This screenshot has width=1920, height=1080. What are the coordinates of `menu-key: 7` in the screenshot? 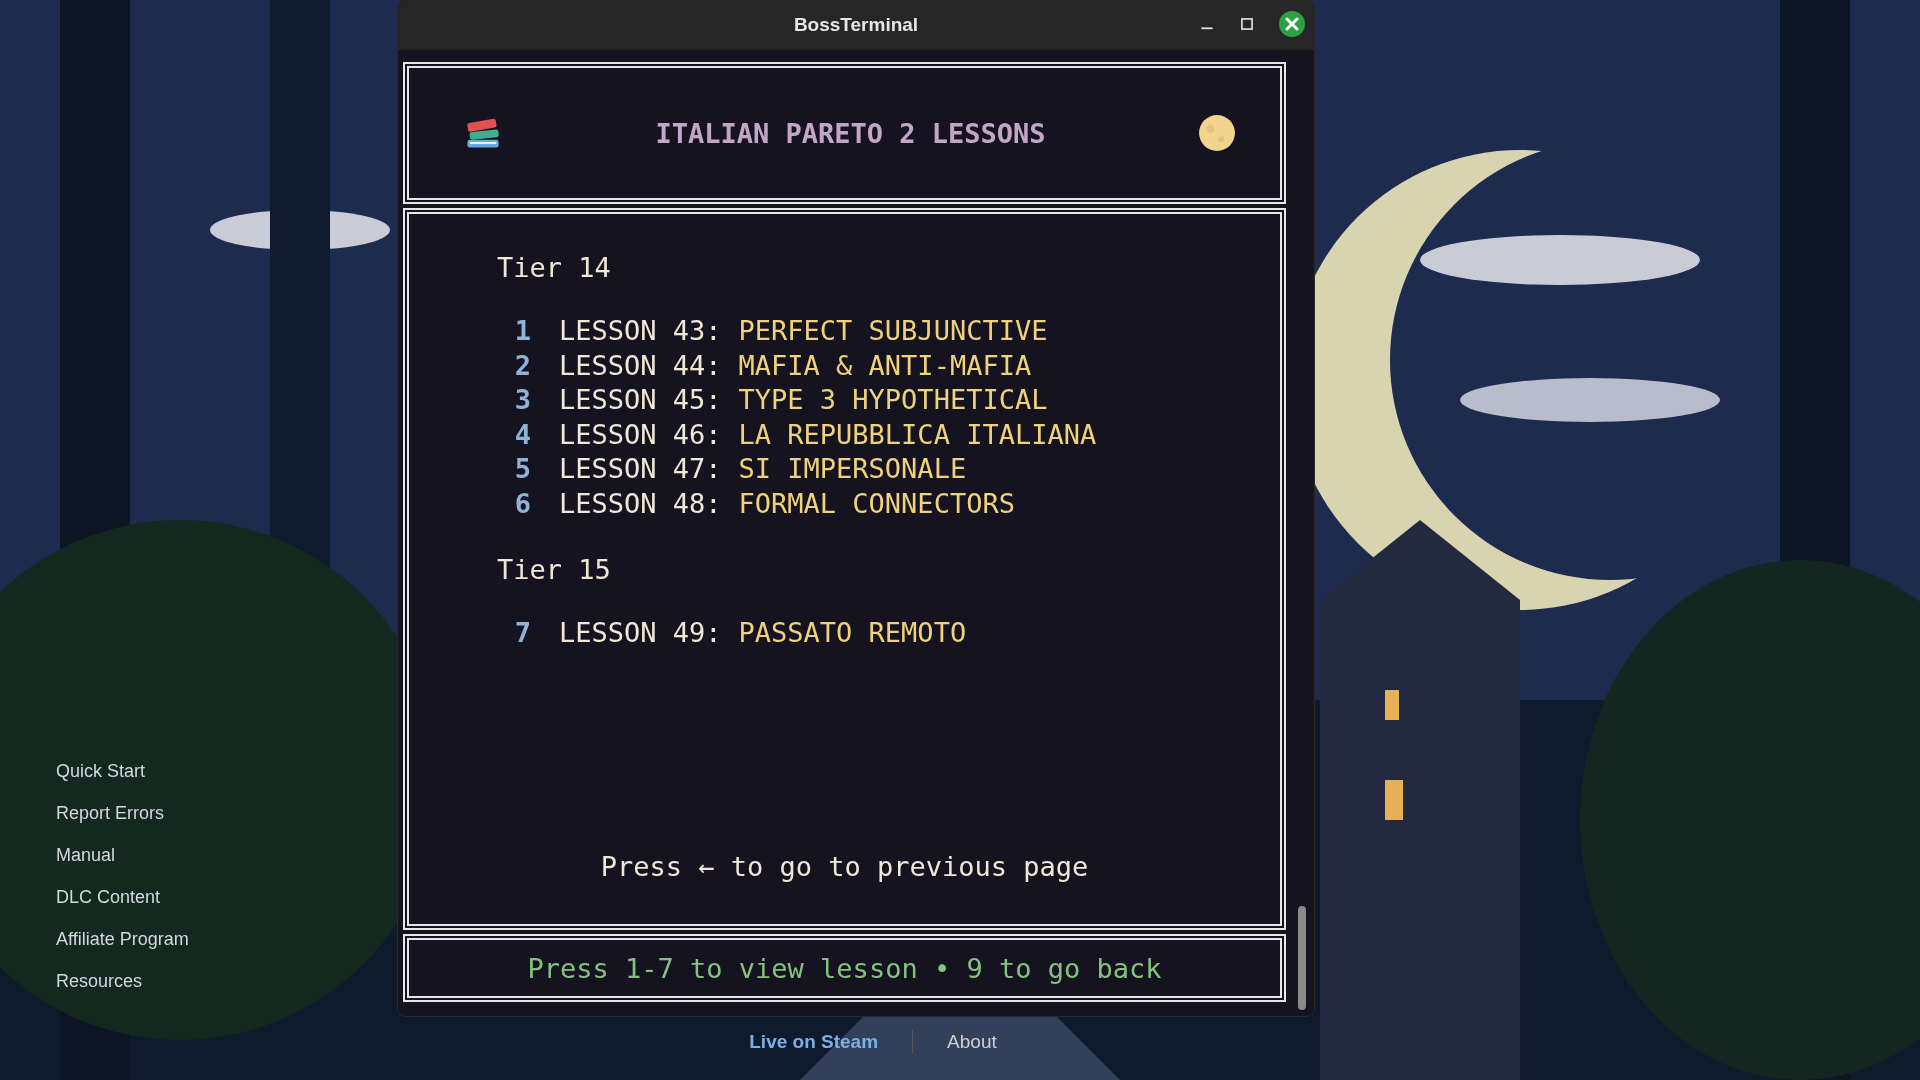 It's located at (514, 632).